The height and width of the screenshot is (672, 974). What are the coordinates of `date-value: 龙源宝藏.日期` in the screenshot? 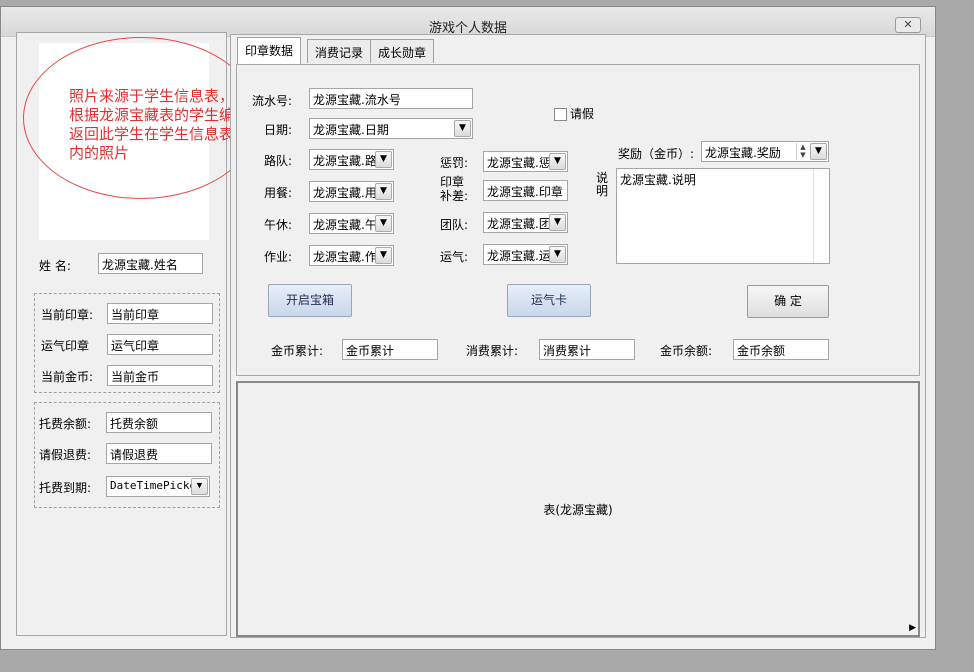 It's located at (351, 130).